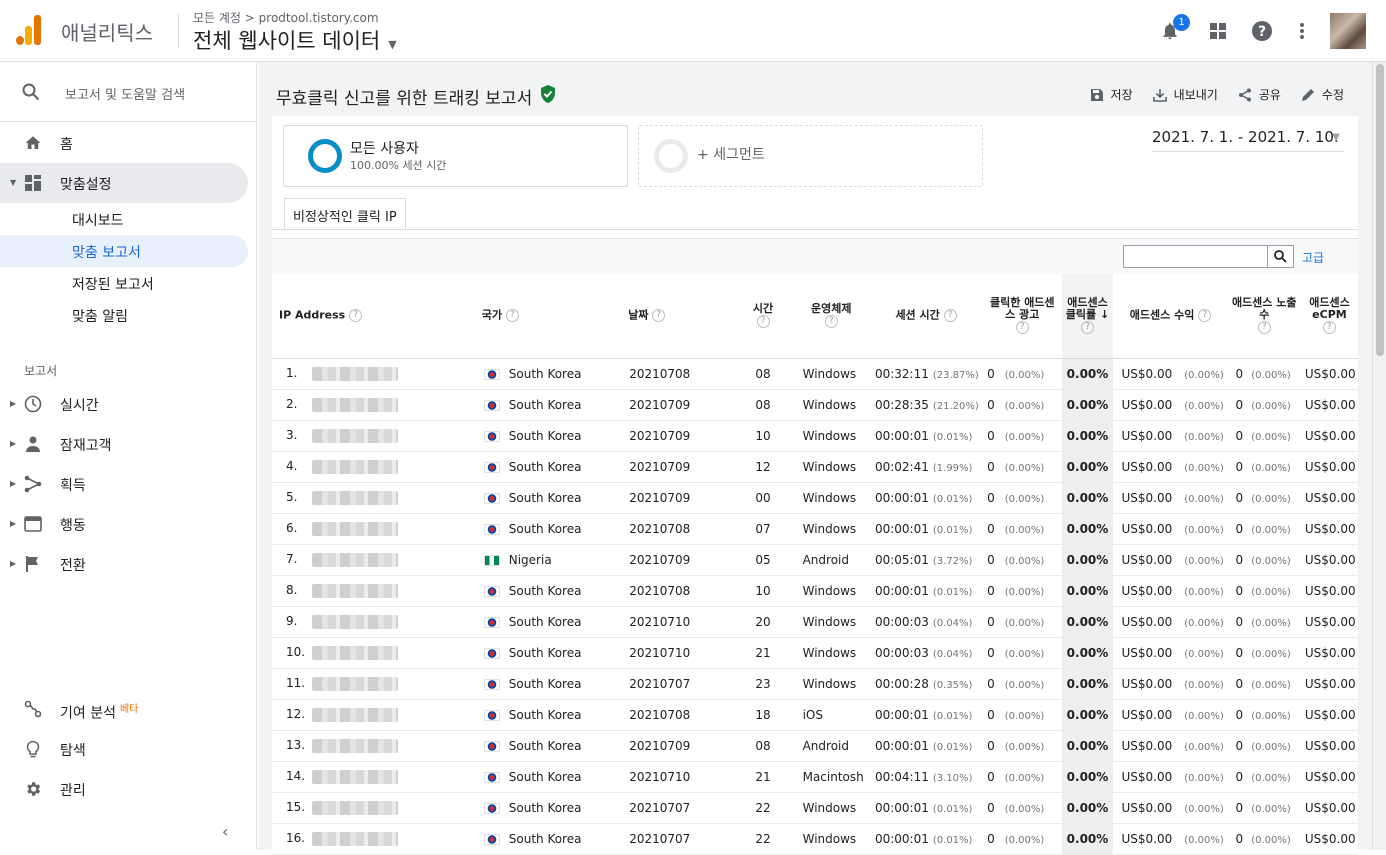 The height and width of the screenshot is (855, 1386). I want to click on cell-ip: 14., so click(374, 777).